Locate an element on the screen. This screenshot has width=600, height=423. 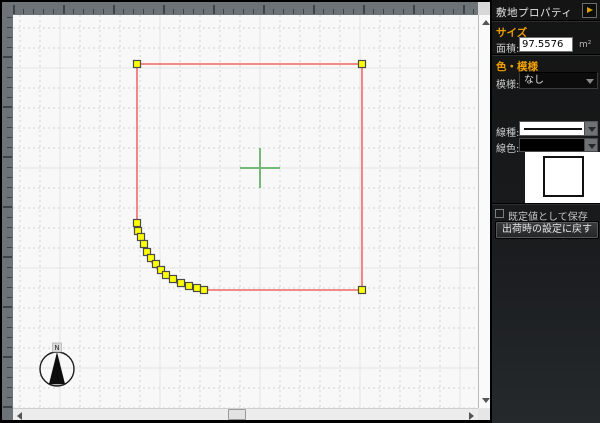
vertical-ruler is located at coordinates (7, 211).